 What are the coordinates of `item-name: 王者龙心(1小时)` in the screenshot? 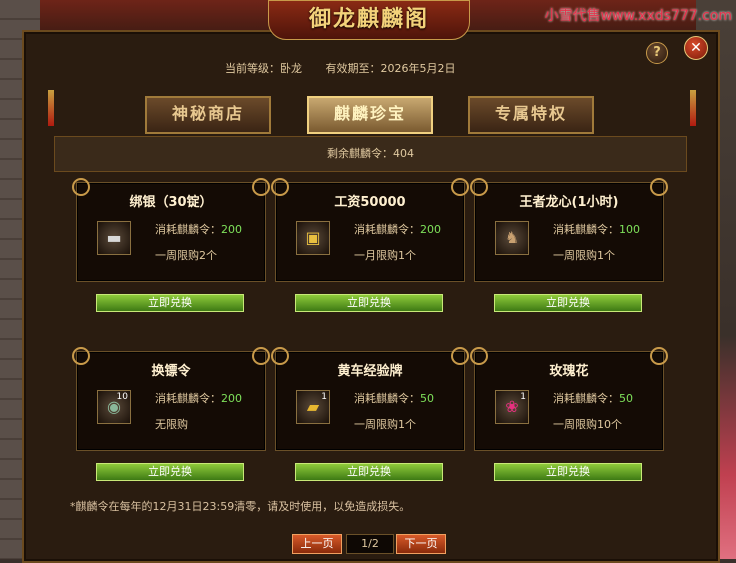 It's located at (569, 202).